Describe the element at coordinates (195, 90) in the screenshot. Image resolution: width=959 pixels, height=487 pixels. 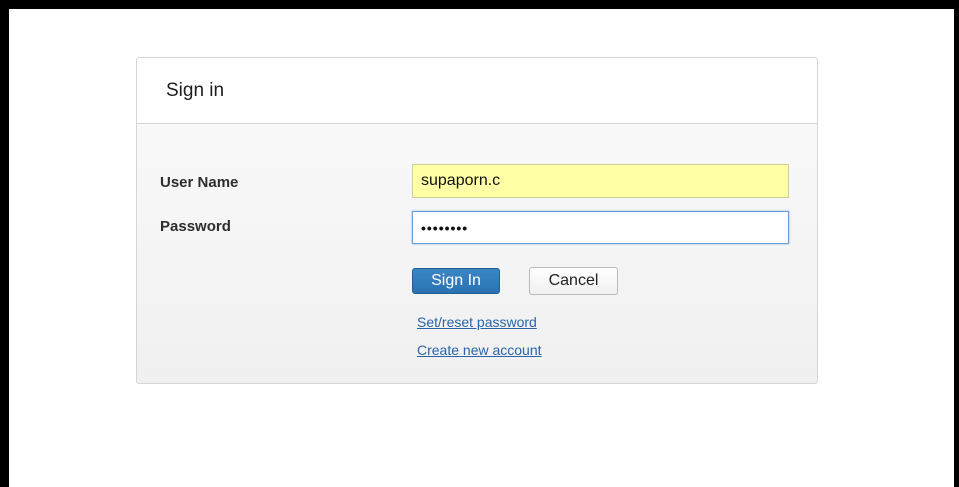
I see `panel-title: Sign in` at that location.